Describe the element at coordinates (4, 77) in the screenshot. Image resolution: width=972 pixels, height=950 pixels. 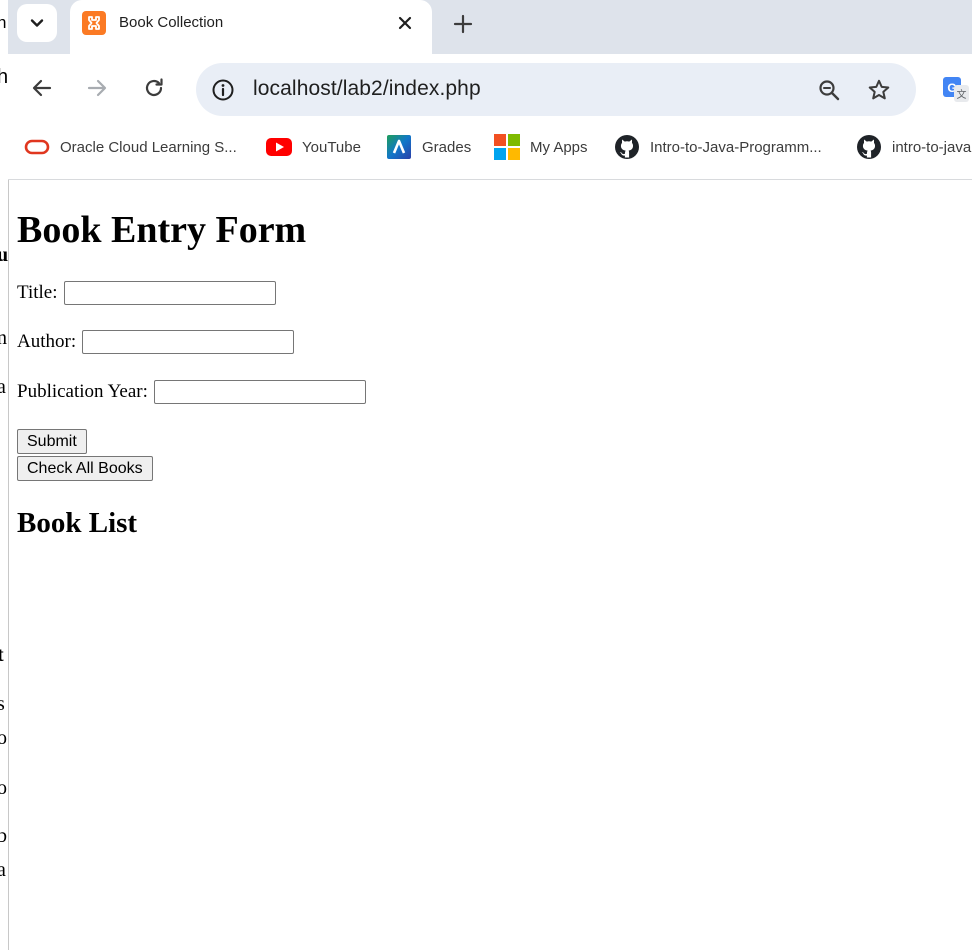
I see `background-text-fragment: h` at that location.